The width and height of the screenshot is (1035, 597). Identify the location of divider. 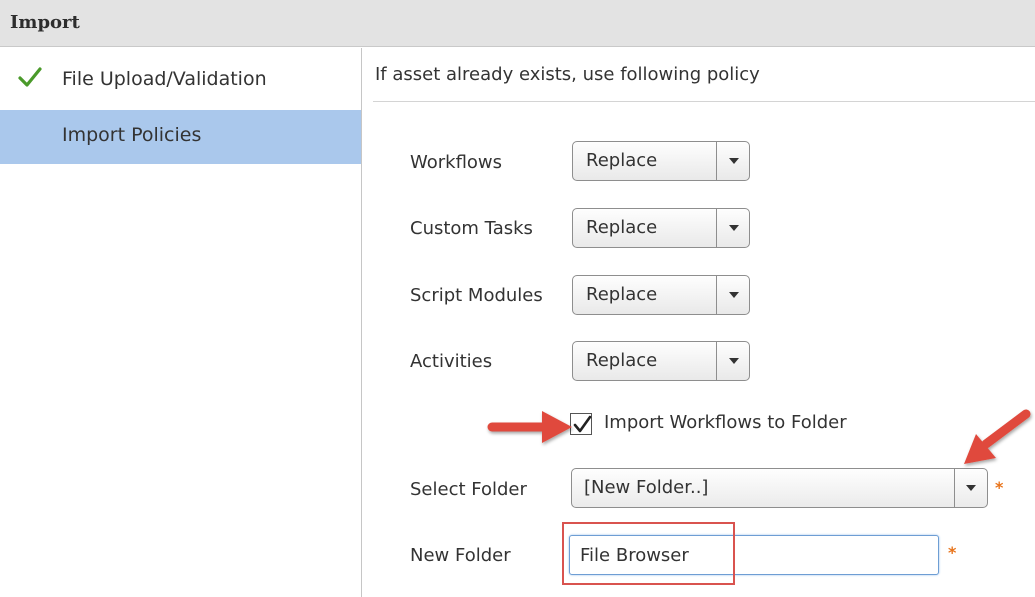
(704, 101).